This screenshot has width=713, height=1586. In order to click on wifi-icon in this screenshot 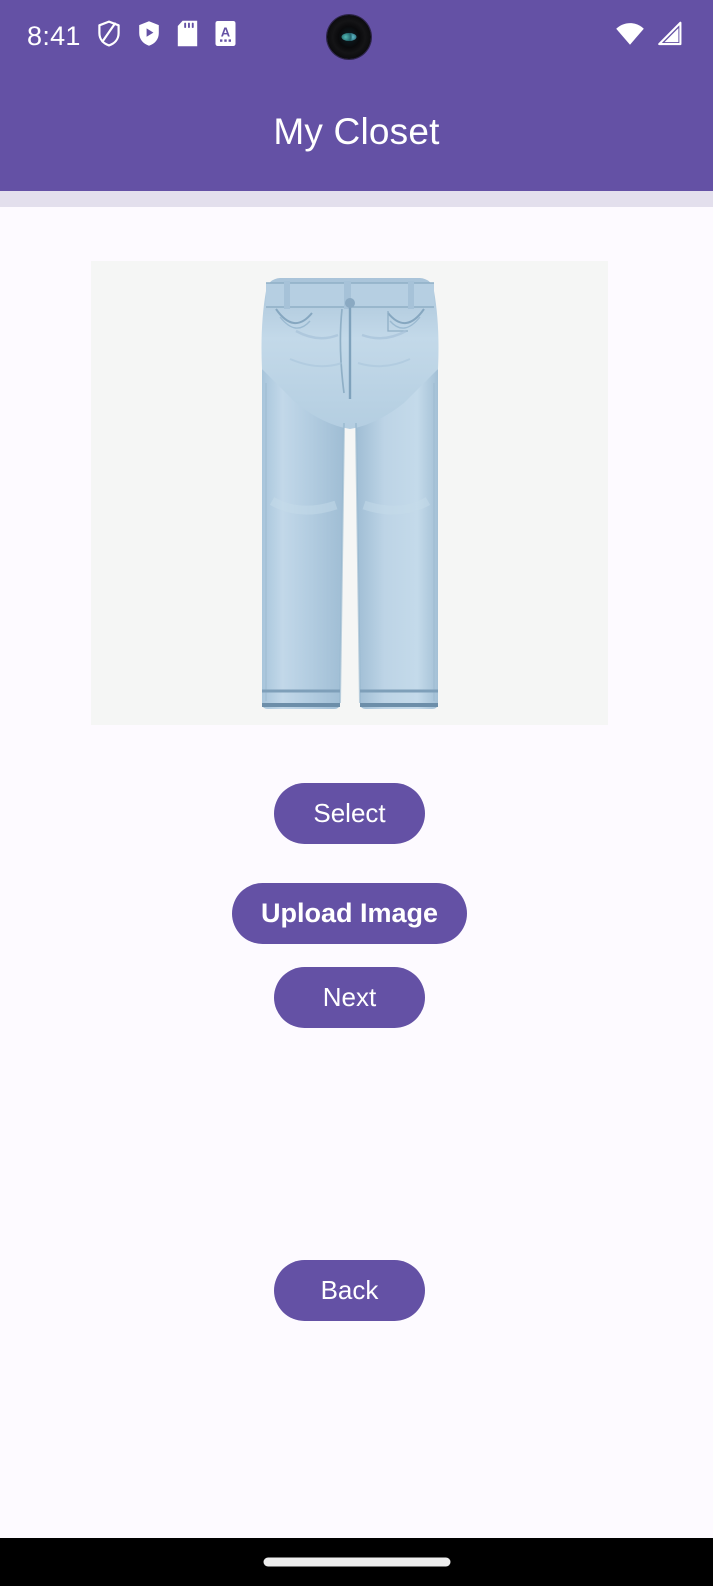, I will do `click(630, 36)`.